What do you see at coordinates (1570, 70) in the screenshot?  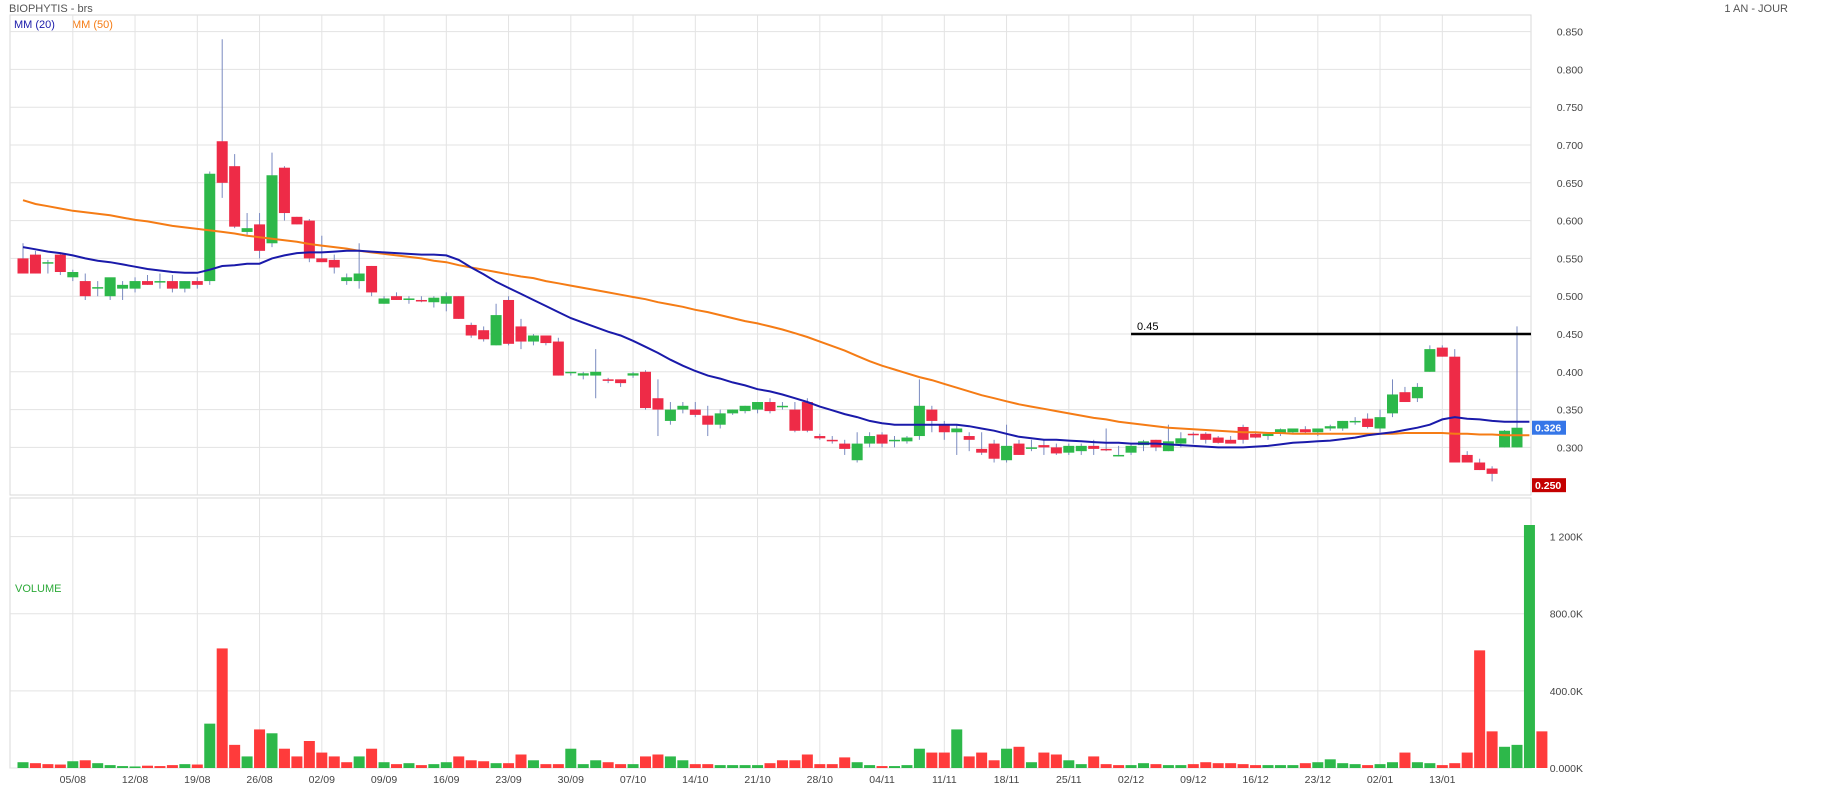 I see `price-tick-label: 0.800` at bounding box center [1570, 70].